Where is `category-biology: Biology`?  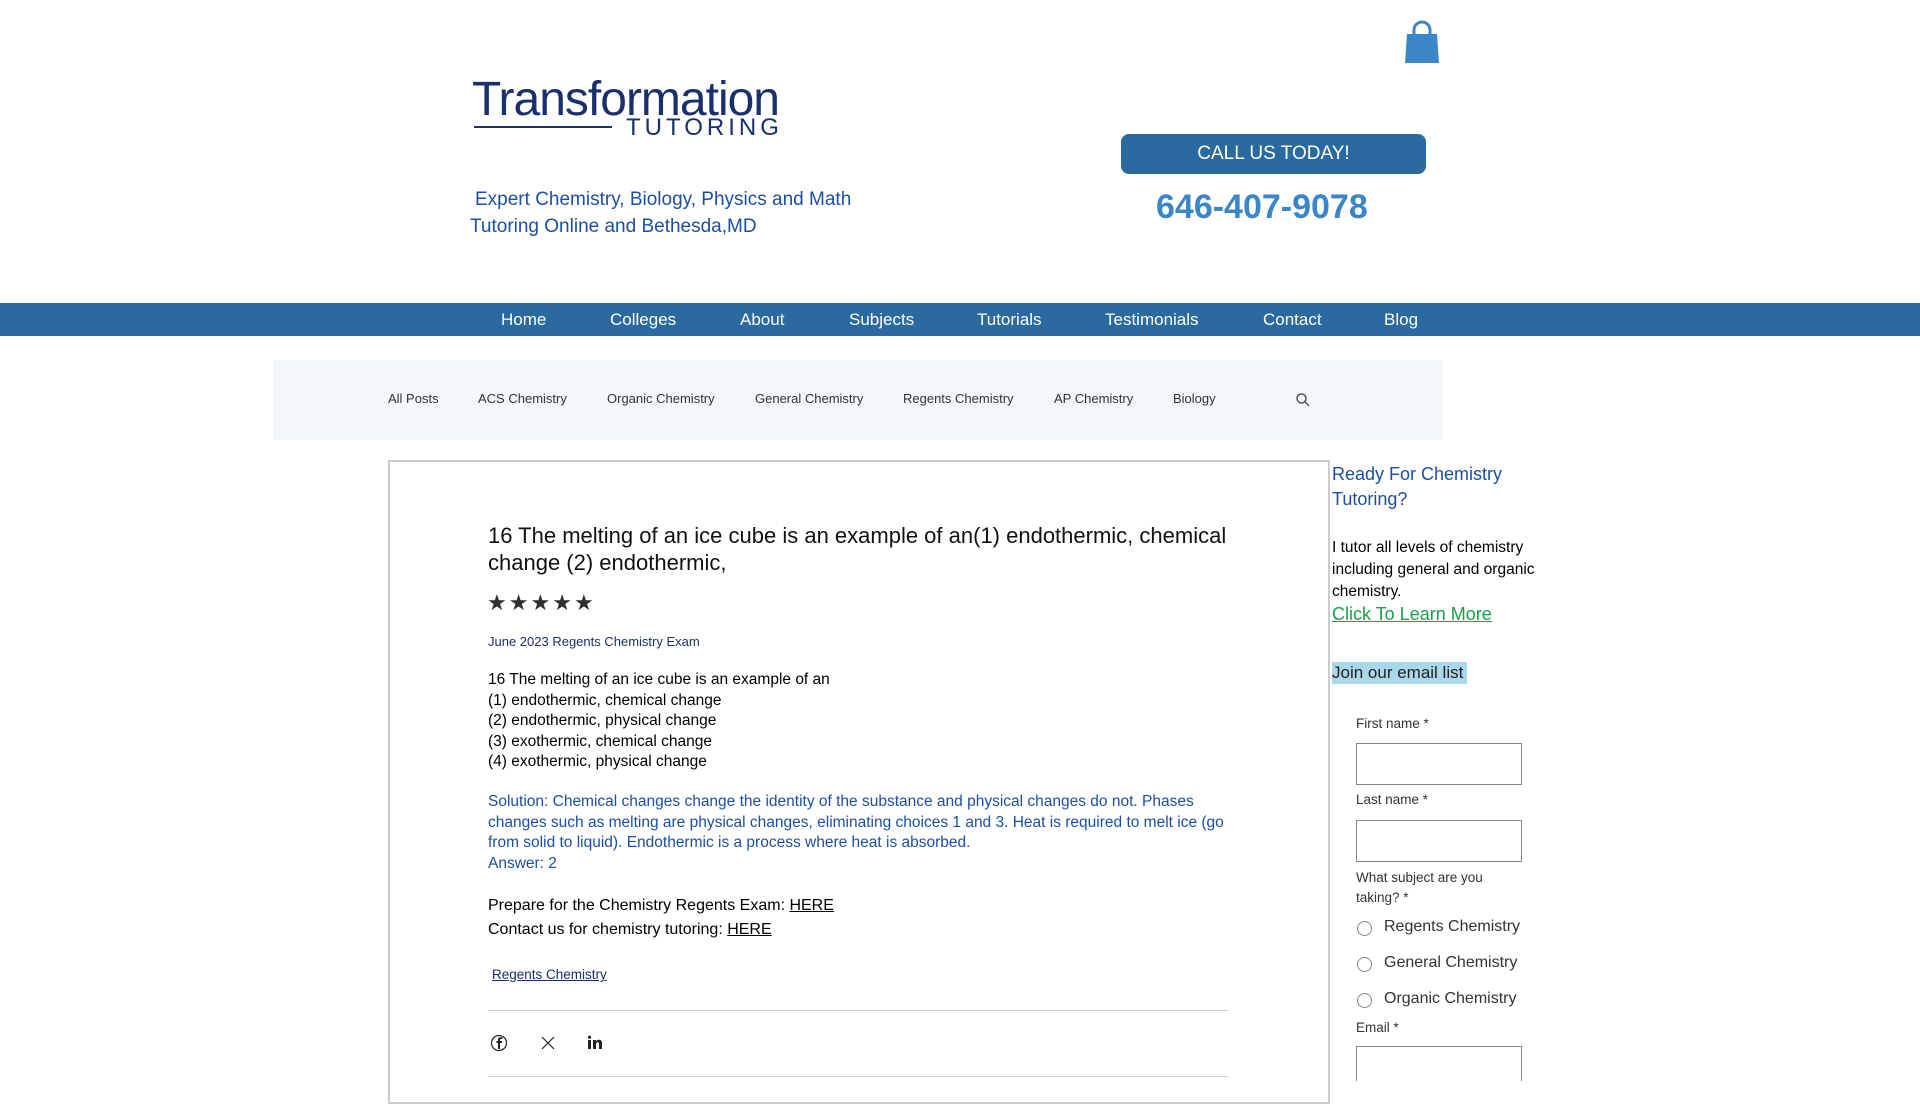
category-biology: Biology is located at coordinates (1194, 398).